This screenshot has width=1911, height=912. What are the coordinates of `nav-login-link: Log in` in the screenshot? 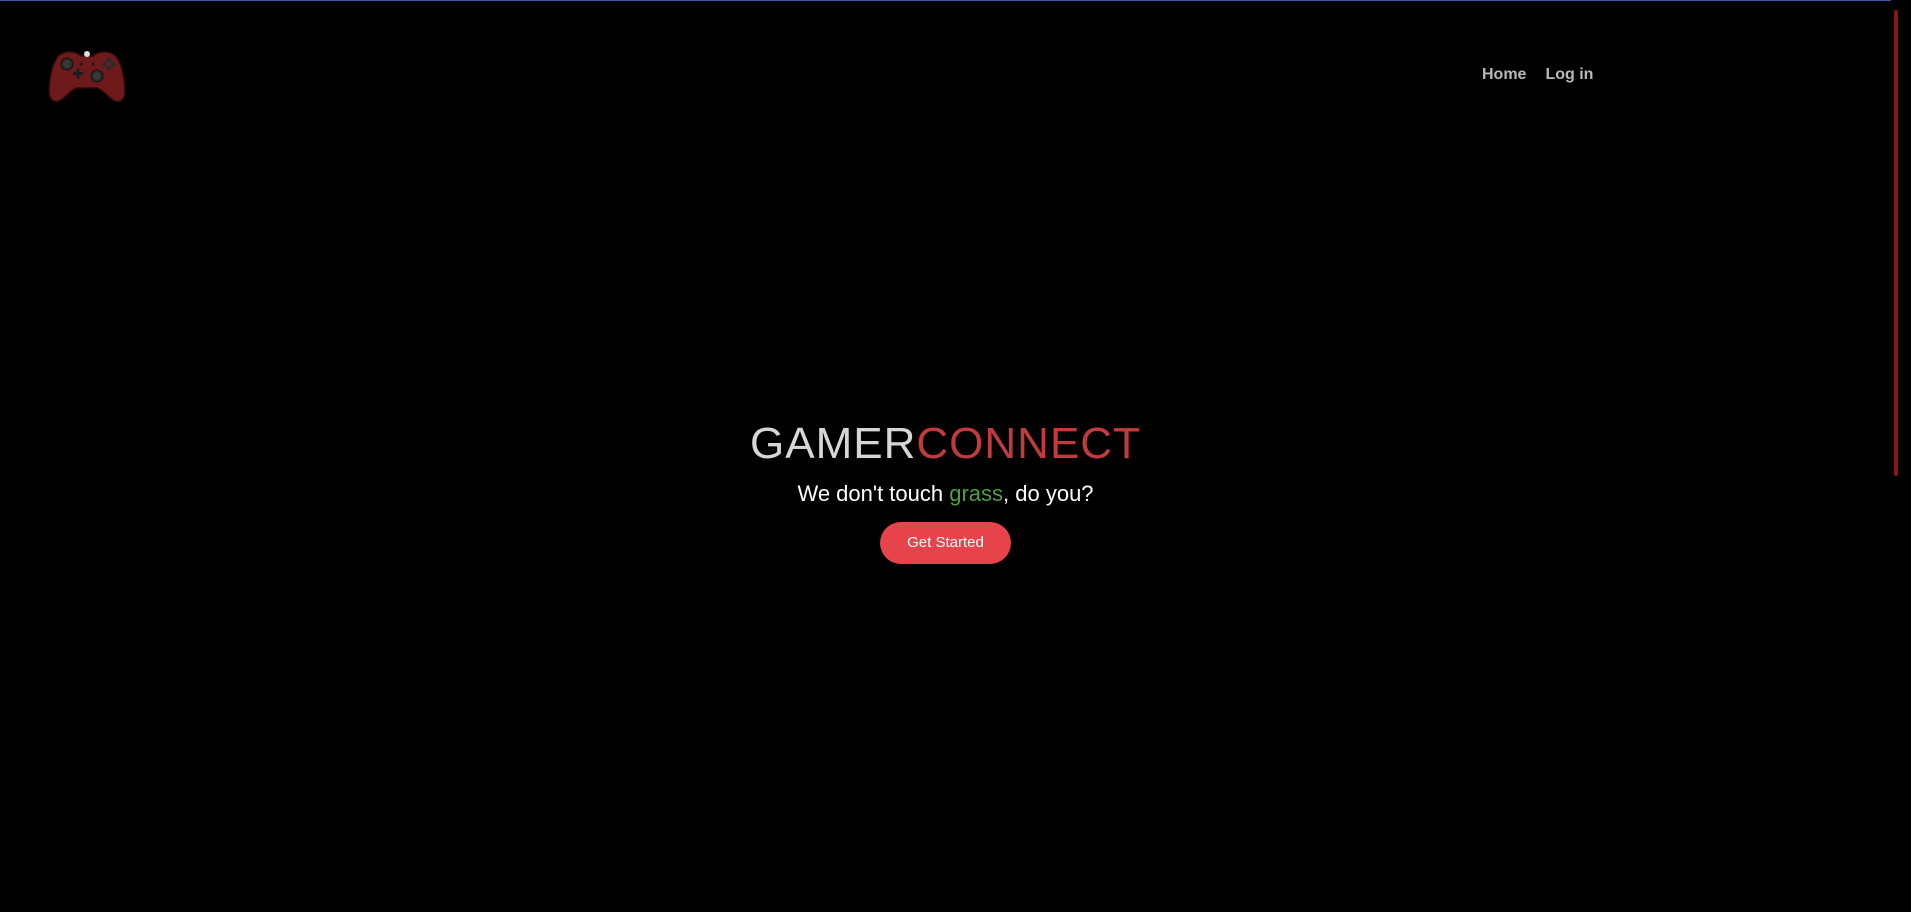 It's located at (1569, 75).